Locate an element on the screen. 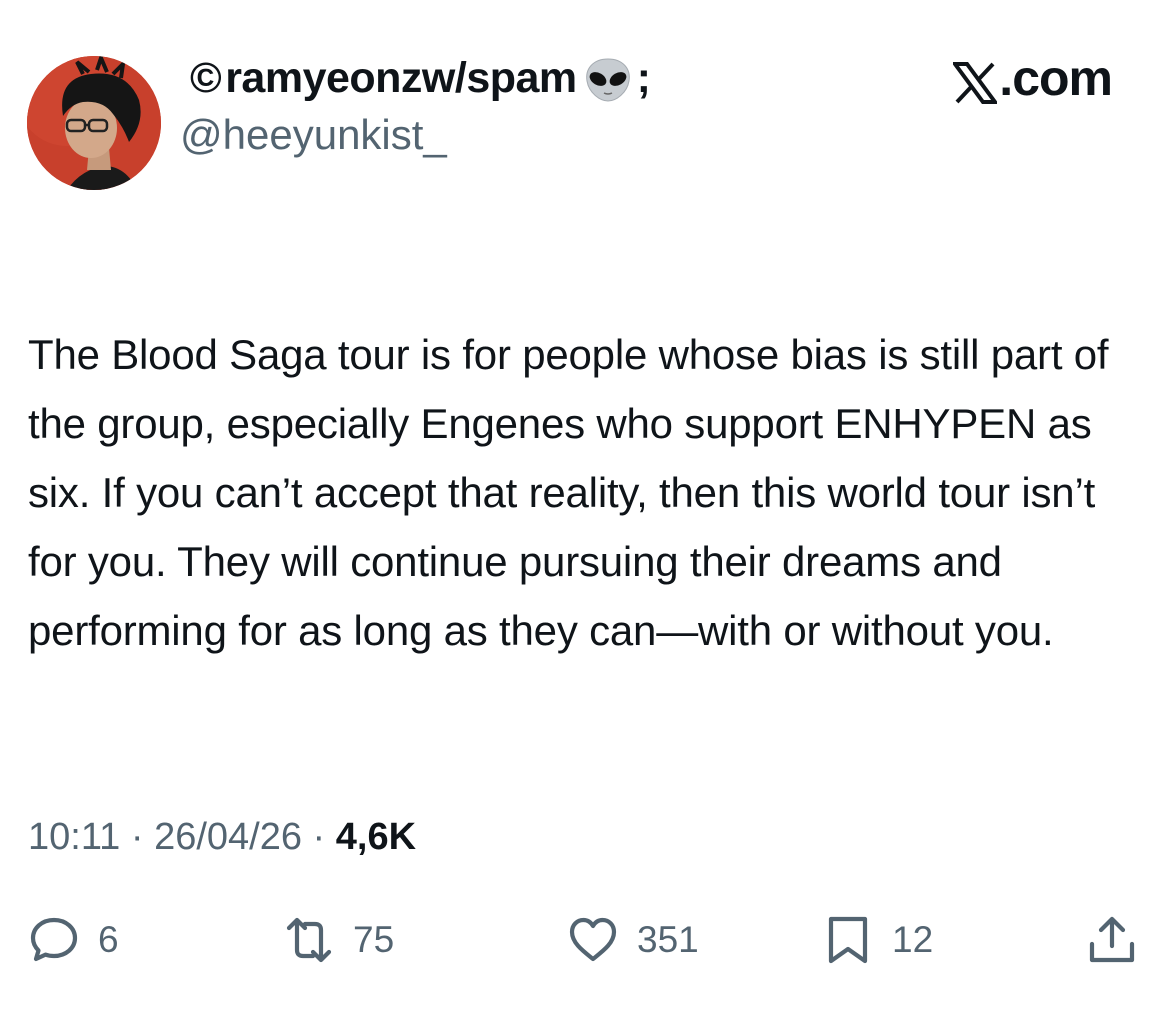 This screenshot has height=1016, width=1170. view-count: 4,6K is located at coordinates (376, 837).